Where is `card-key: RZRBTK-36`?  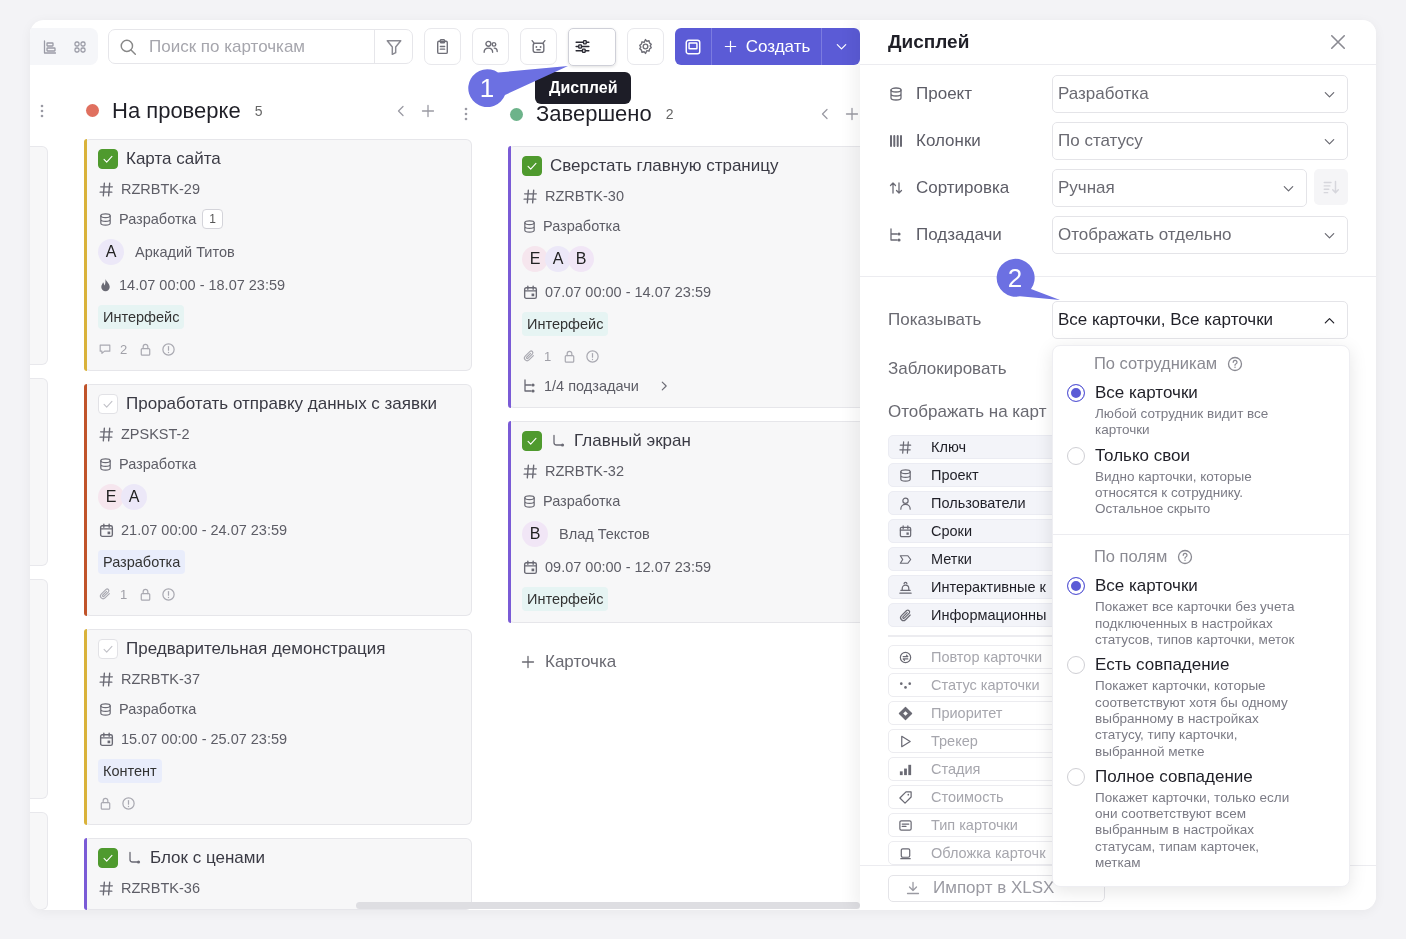
card-key: RZRBTK-36 is located at coordinates (160, 888).